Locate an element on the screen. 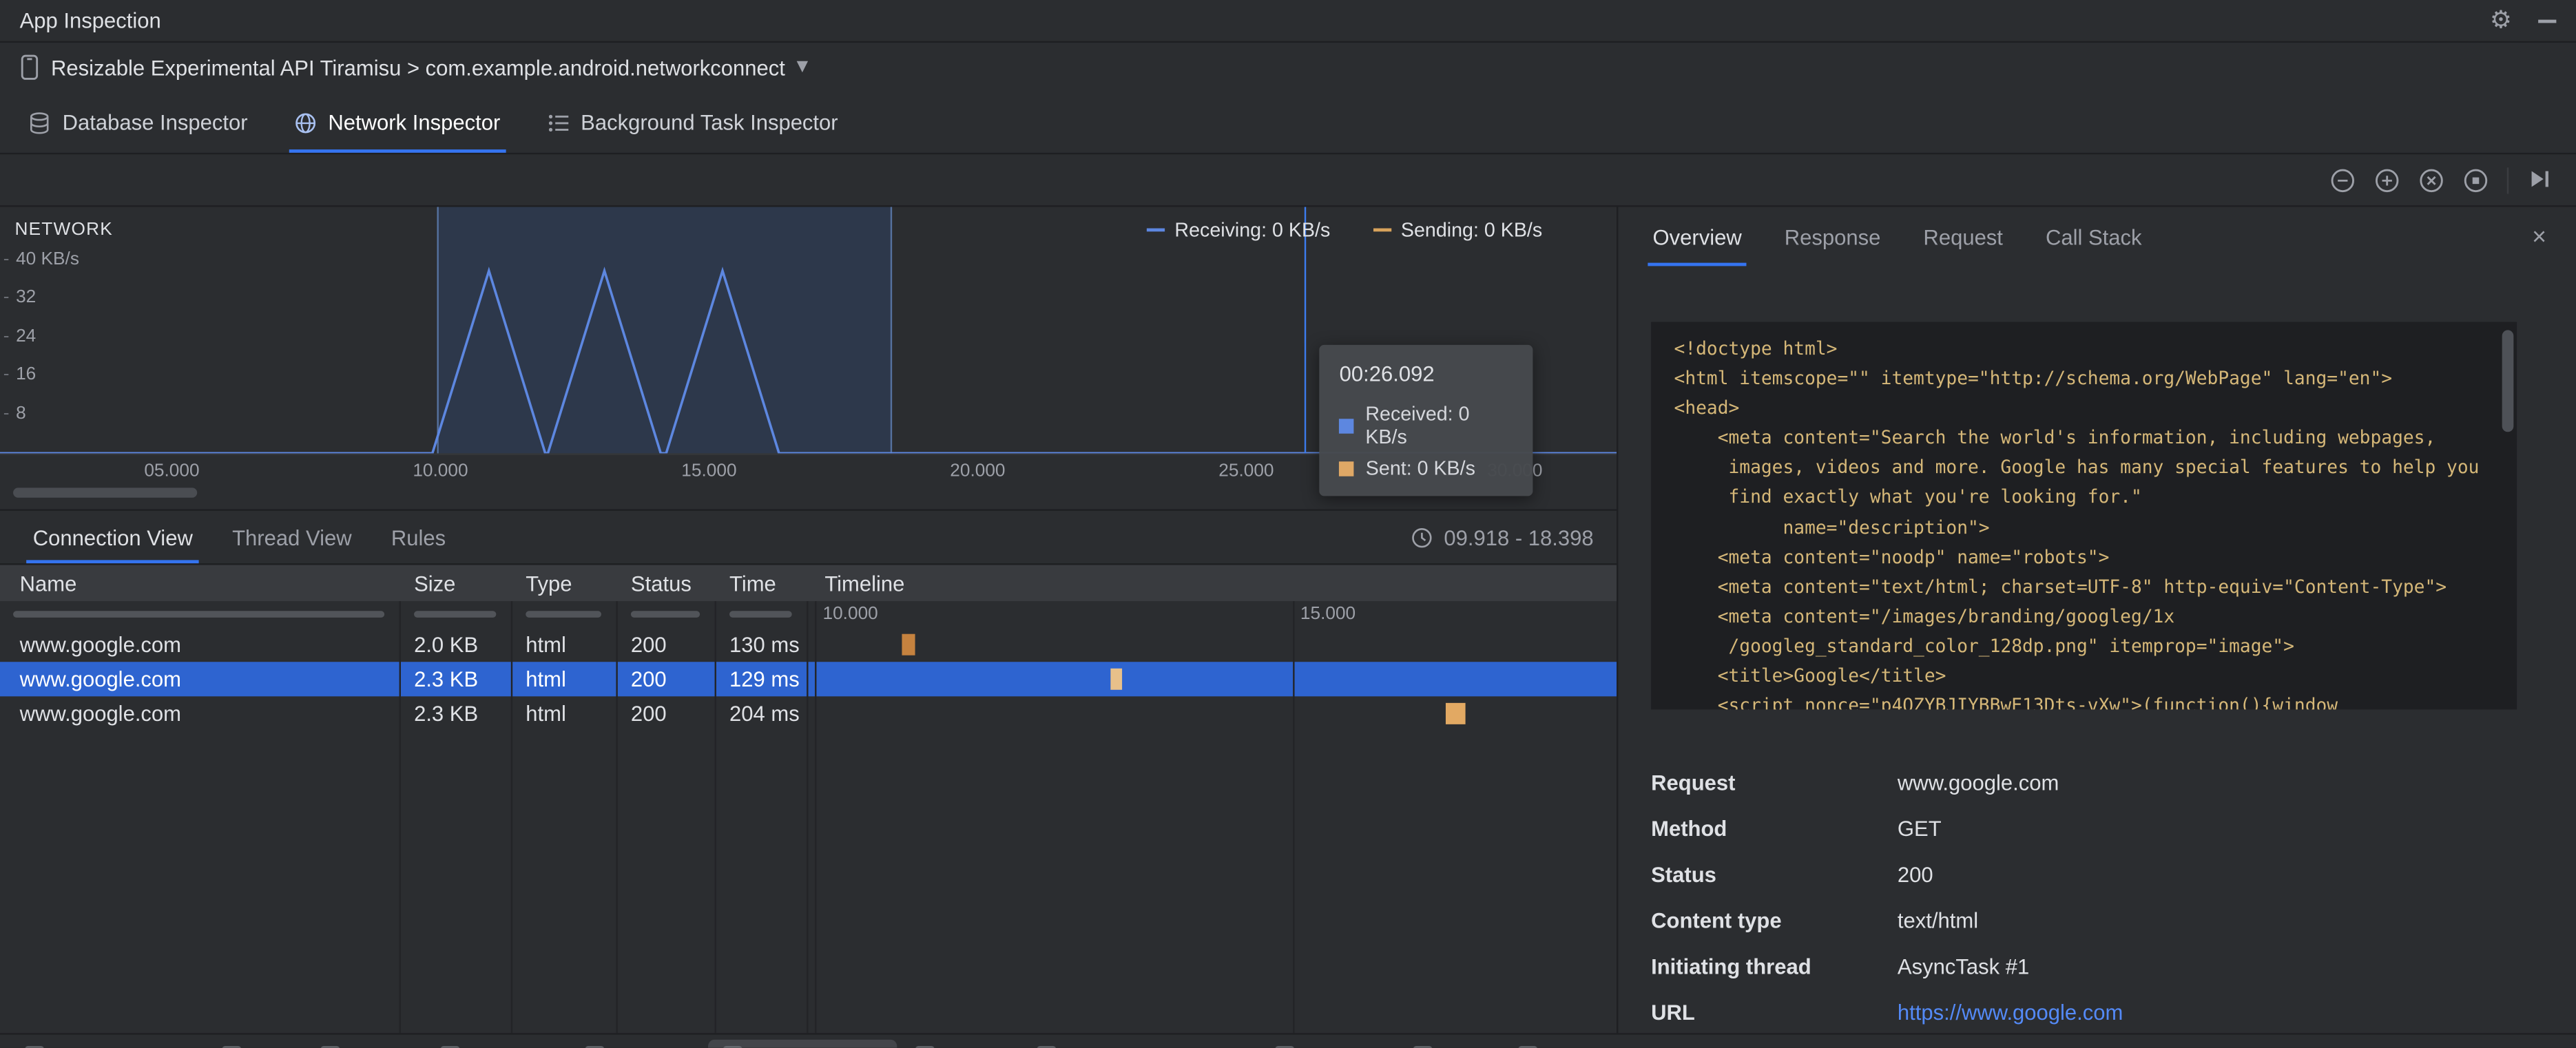 The height and width of the screenshot is (1048, 2576). timeline-axis-label: 10.000 is located at coordinates (850, 615).